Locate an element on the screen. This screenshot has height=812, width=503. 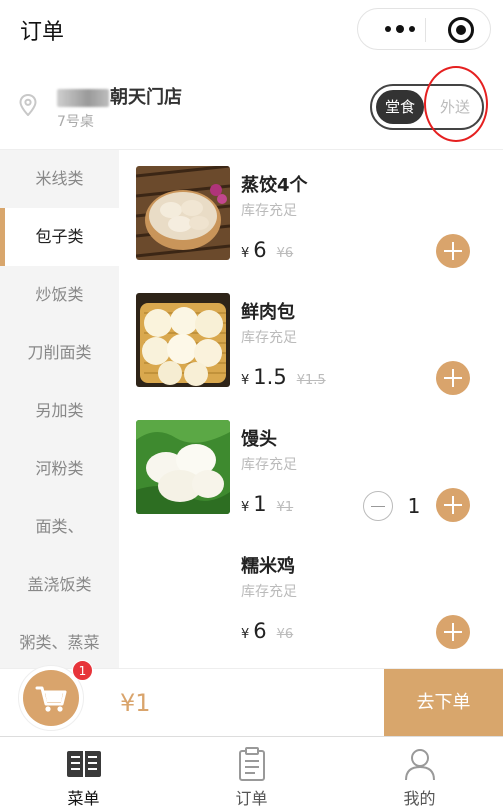
category-item: 河粉类 is located at coordinates (59, 469).